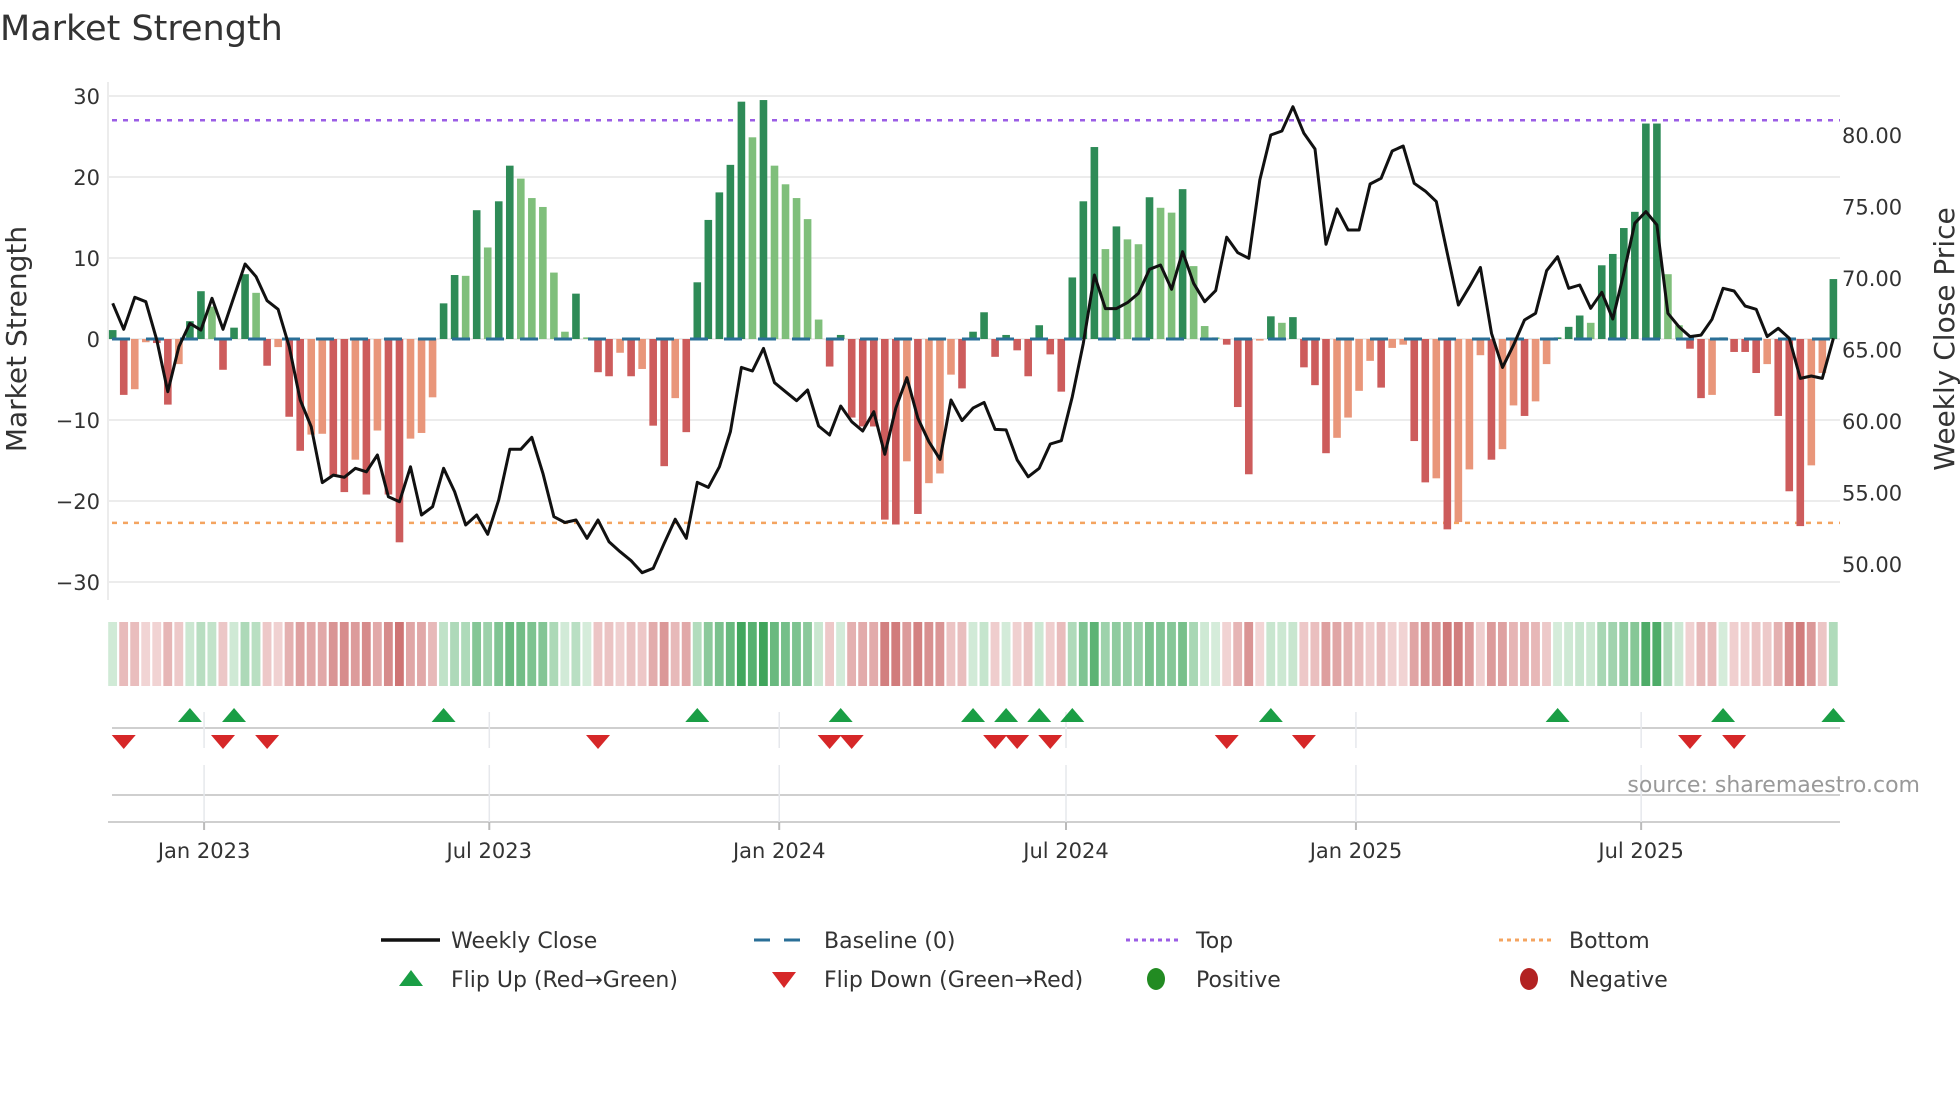  What do you see at coordinates (974, 767) in the screenshot?
I see `flip-marker-panel` at bounding box center [974, 767].